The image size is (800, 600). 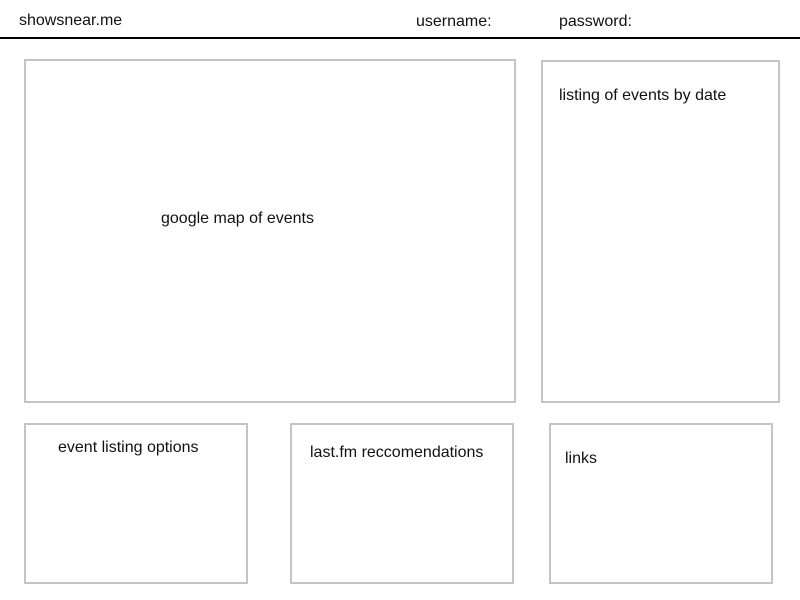 I want to click on recommendations-panel: last.fm reccomendations, so click(x=402, y=503).